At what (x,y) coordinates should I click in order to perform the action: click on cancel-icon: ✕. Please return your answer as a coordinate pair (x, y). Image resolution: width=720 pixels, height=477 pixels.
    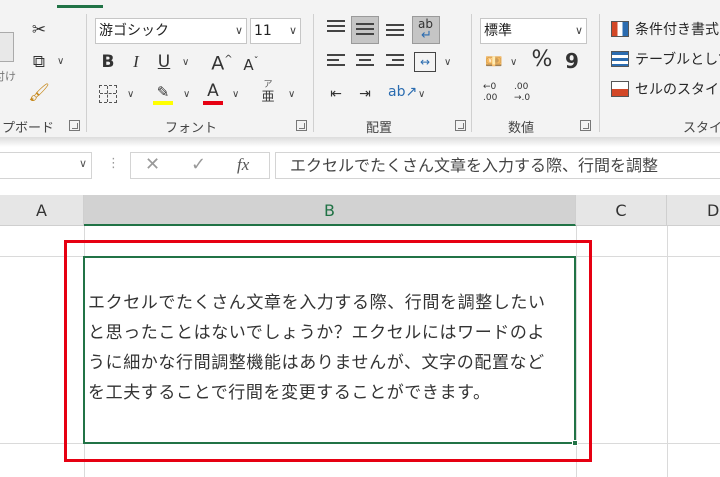
    Looking at the image, I should click on (152, 164).